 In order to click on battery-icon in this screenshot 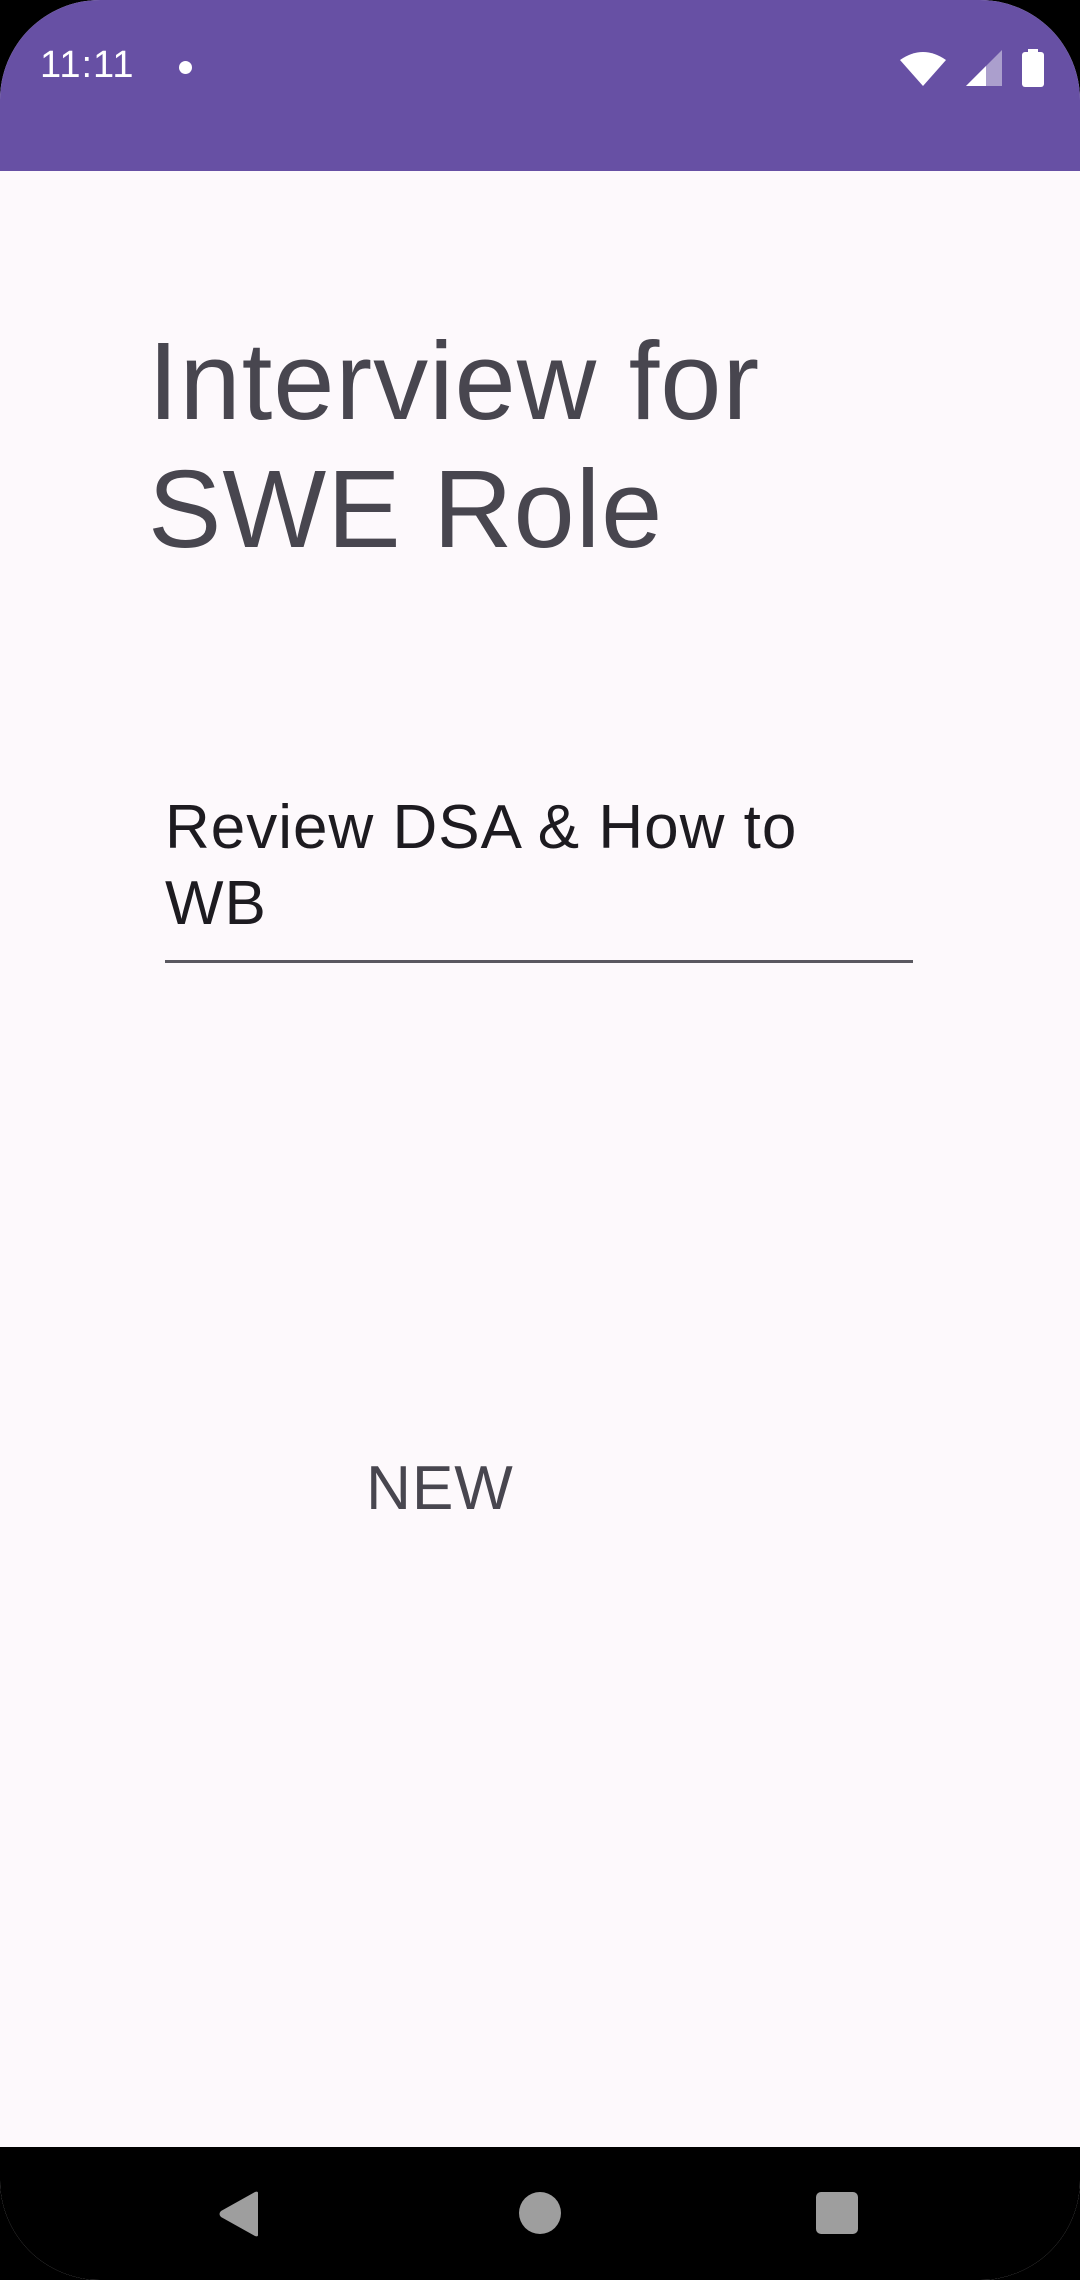, I will do `click(1033, 68)`.